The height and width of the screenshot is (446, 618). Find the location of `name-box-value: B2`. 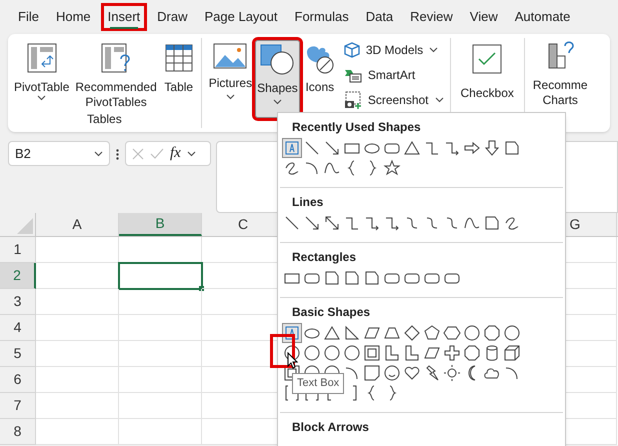

name-box-value: B2 is located at coordinates (23, 153).